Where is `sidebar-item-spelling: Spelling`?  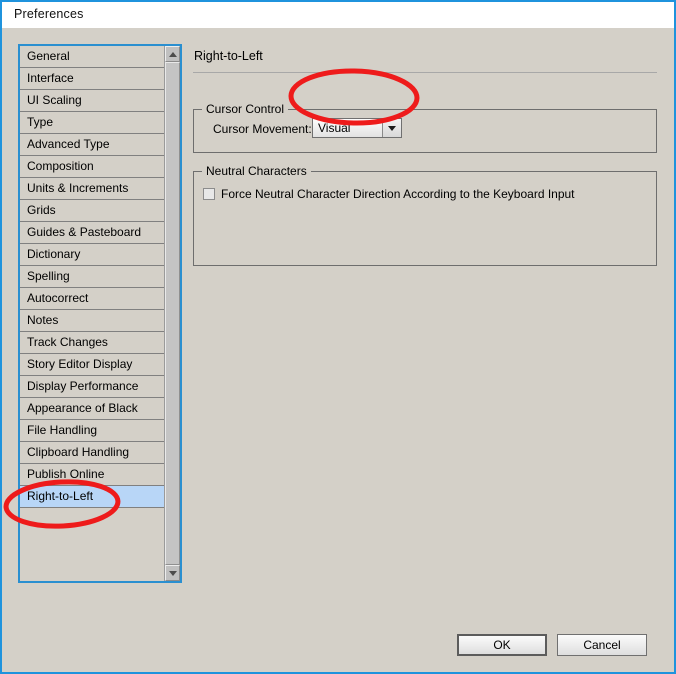
sidebar-item-spelling: Spelling is located at coordinates (92, 277).